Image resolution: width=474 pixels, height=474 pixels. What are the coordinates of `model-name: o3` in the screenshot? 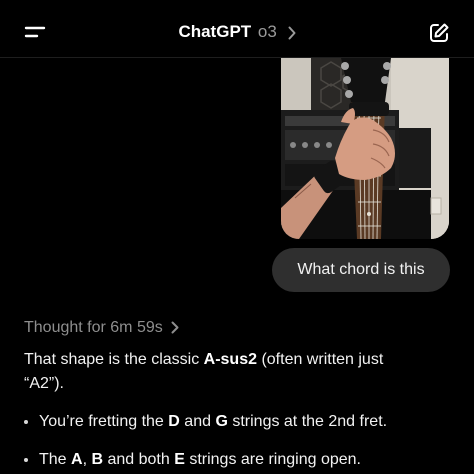 It's located at (267, 31).